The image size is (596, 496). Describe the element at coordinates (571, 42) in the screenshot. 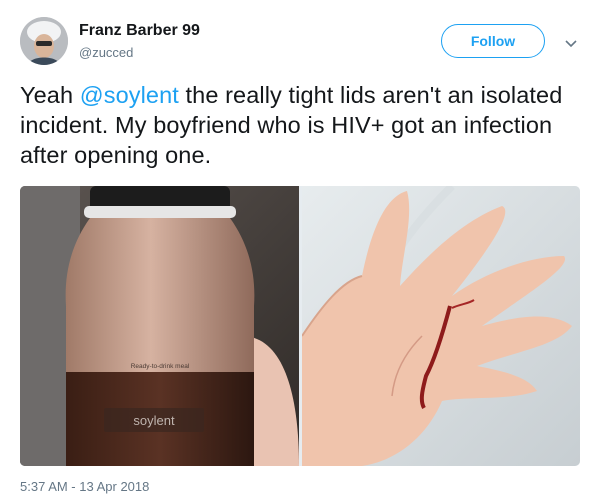

I see `chevron-down-icon` at that location.